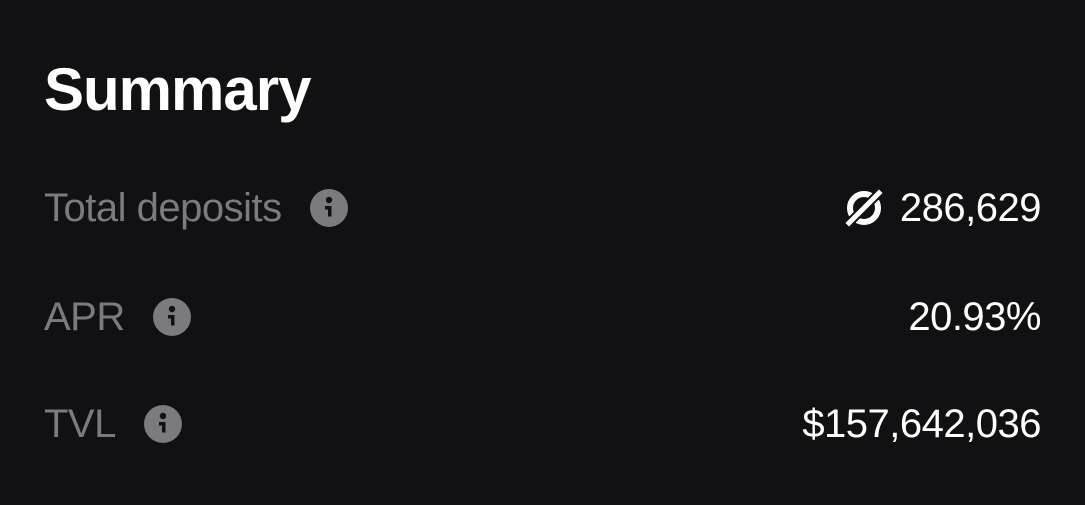 The width and height of the screenshot is (1085, 505). I want to click on tvl-label: TVL, so click(80, 424).